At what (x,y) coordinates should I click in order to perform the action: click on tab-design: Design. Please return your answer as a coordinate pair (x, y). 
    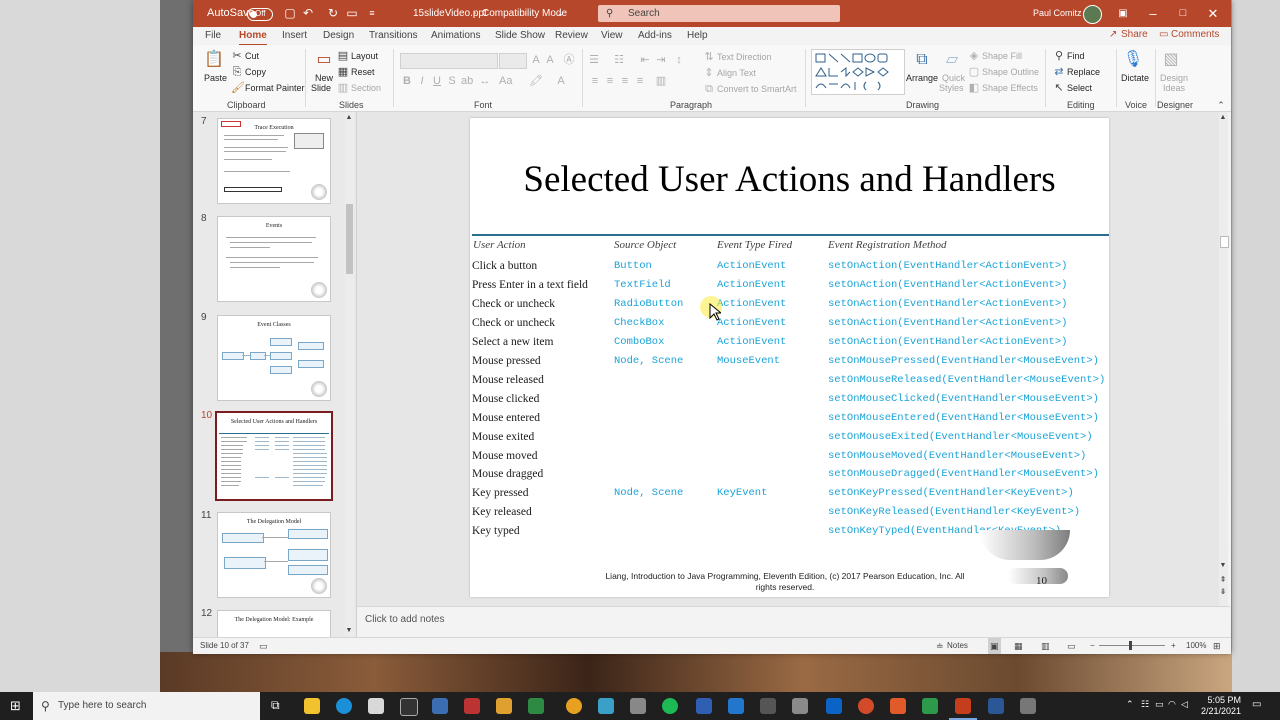
    Looking at the image, I should click on (338, 35).